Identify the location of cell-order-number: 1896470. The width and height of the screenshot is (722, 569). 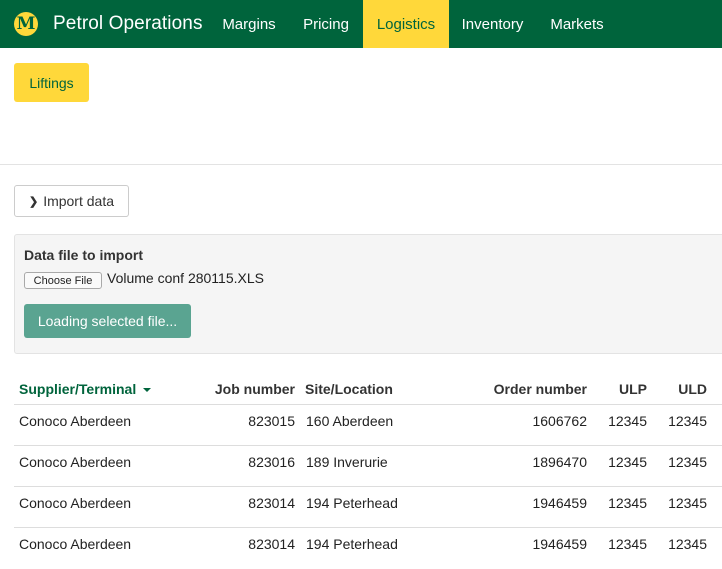
(559, 462).